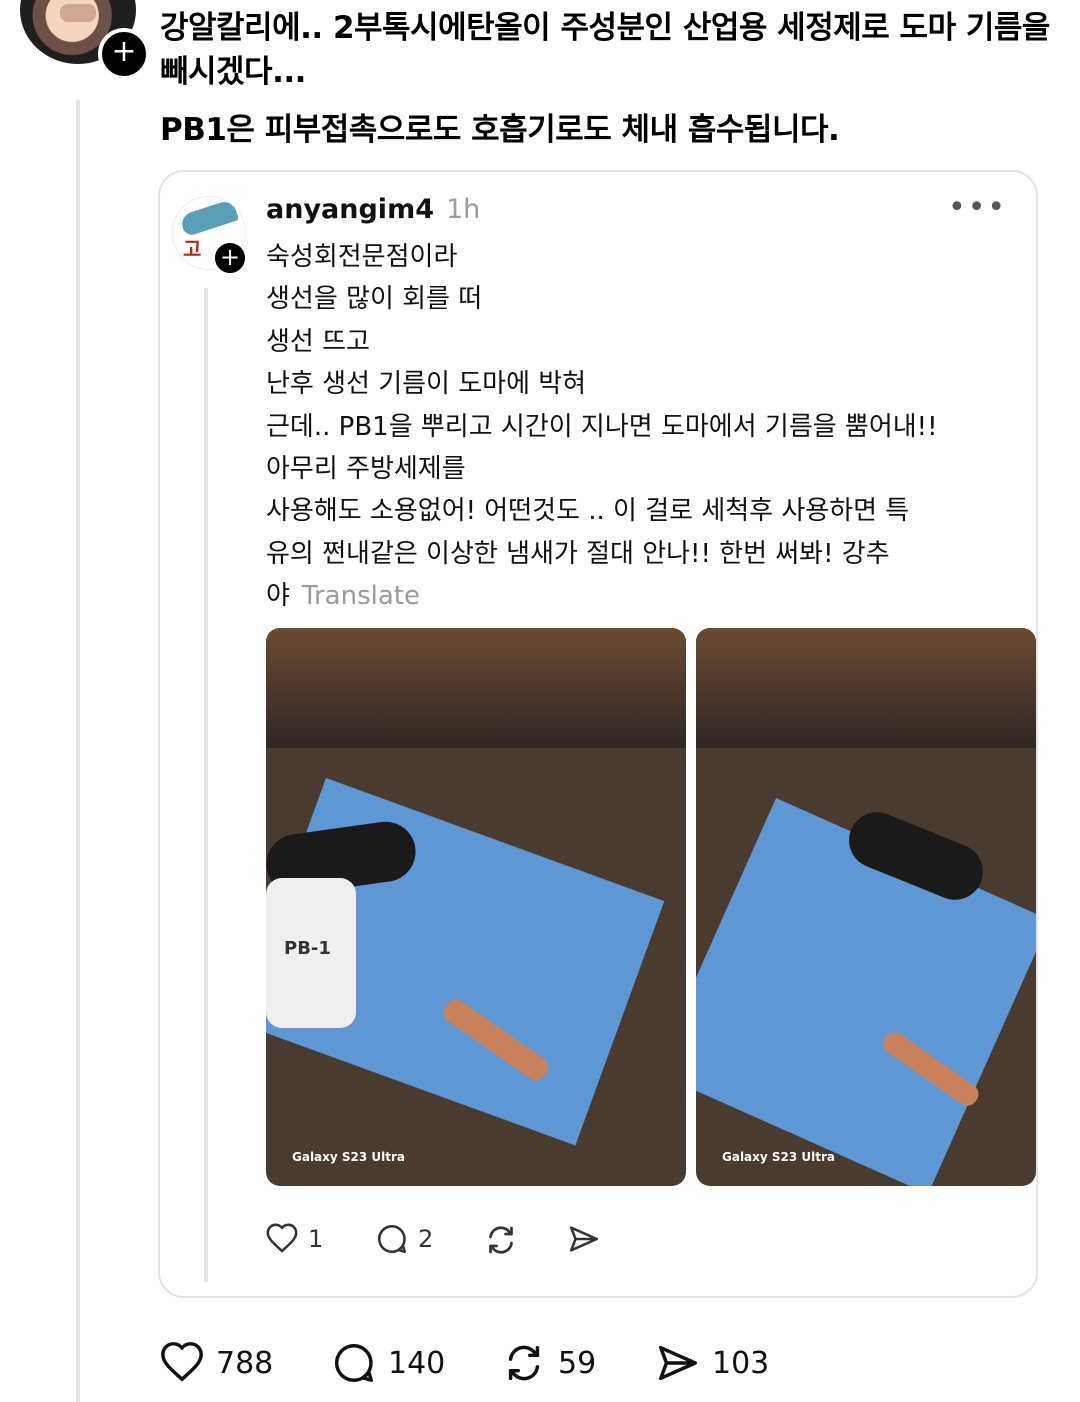 This screenshot has width=1080, height=1402. Describe the element at coordinates (454, 1244) in the screenshot. I see `quoted-actions: 1 2` at that location.